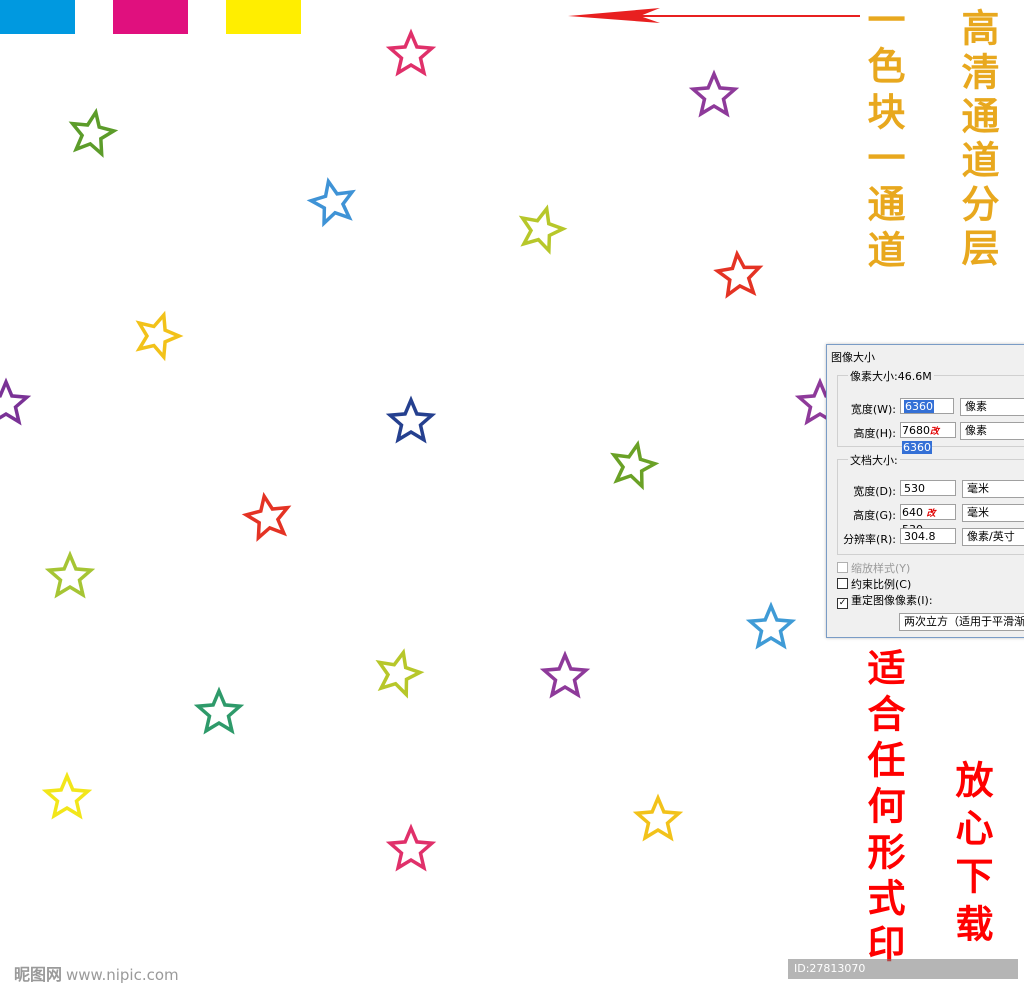 The height and width of the screenshot is (999, 1024). Describe the element at coordinates (961, 622) in the screenshot. I see `resample-method-select: 两次立方（适用于平滑渐变` at that location.